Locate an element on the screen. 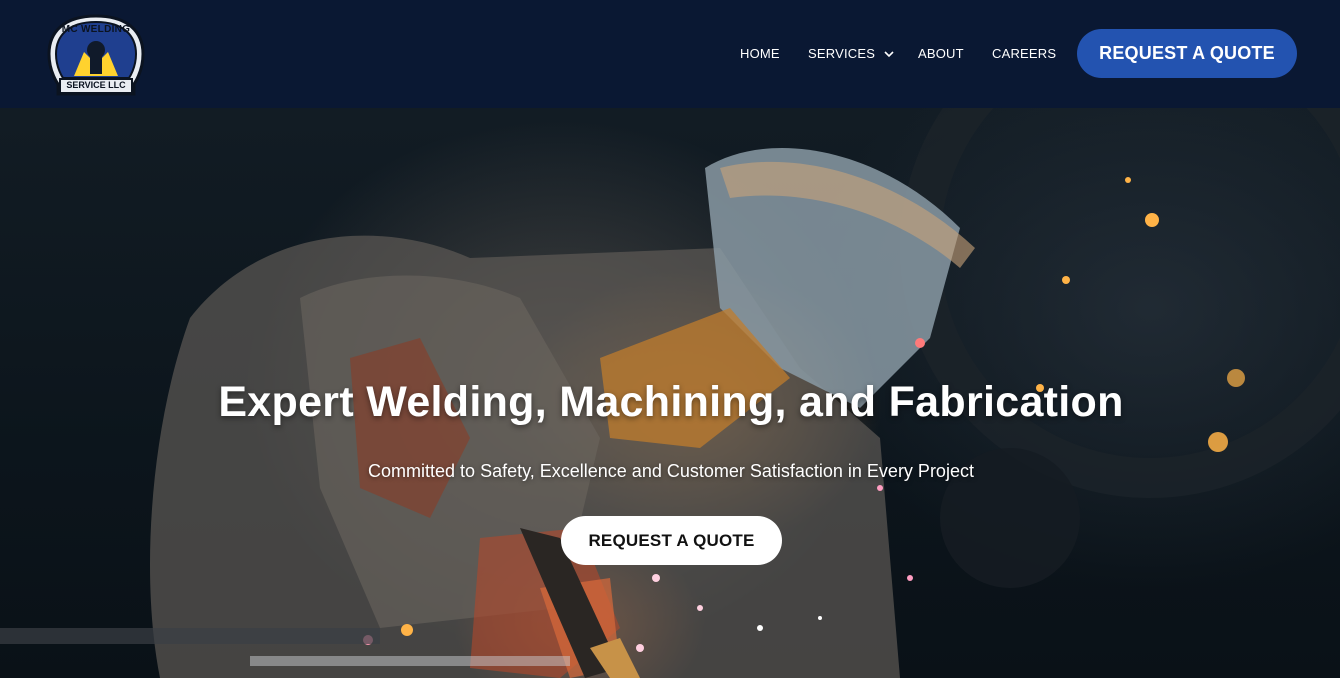  nav-services-link: SERVICES is located at coordinates (851, 53).